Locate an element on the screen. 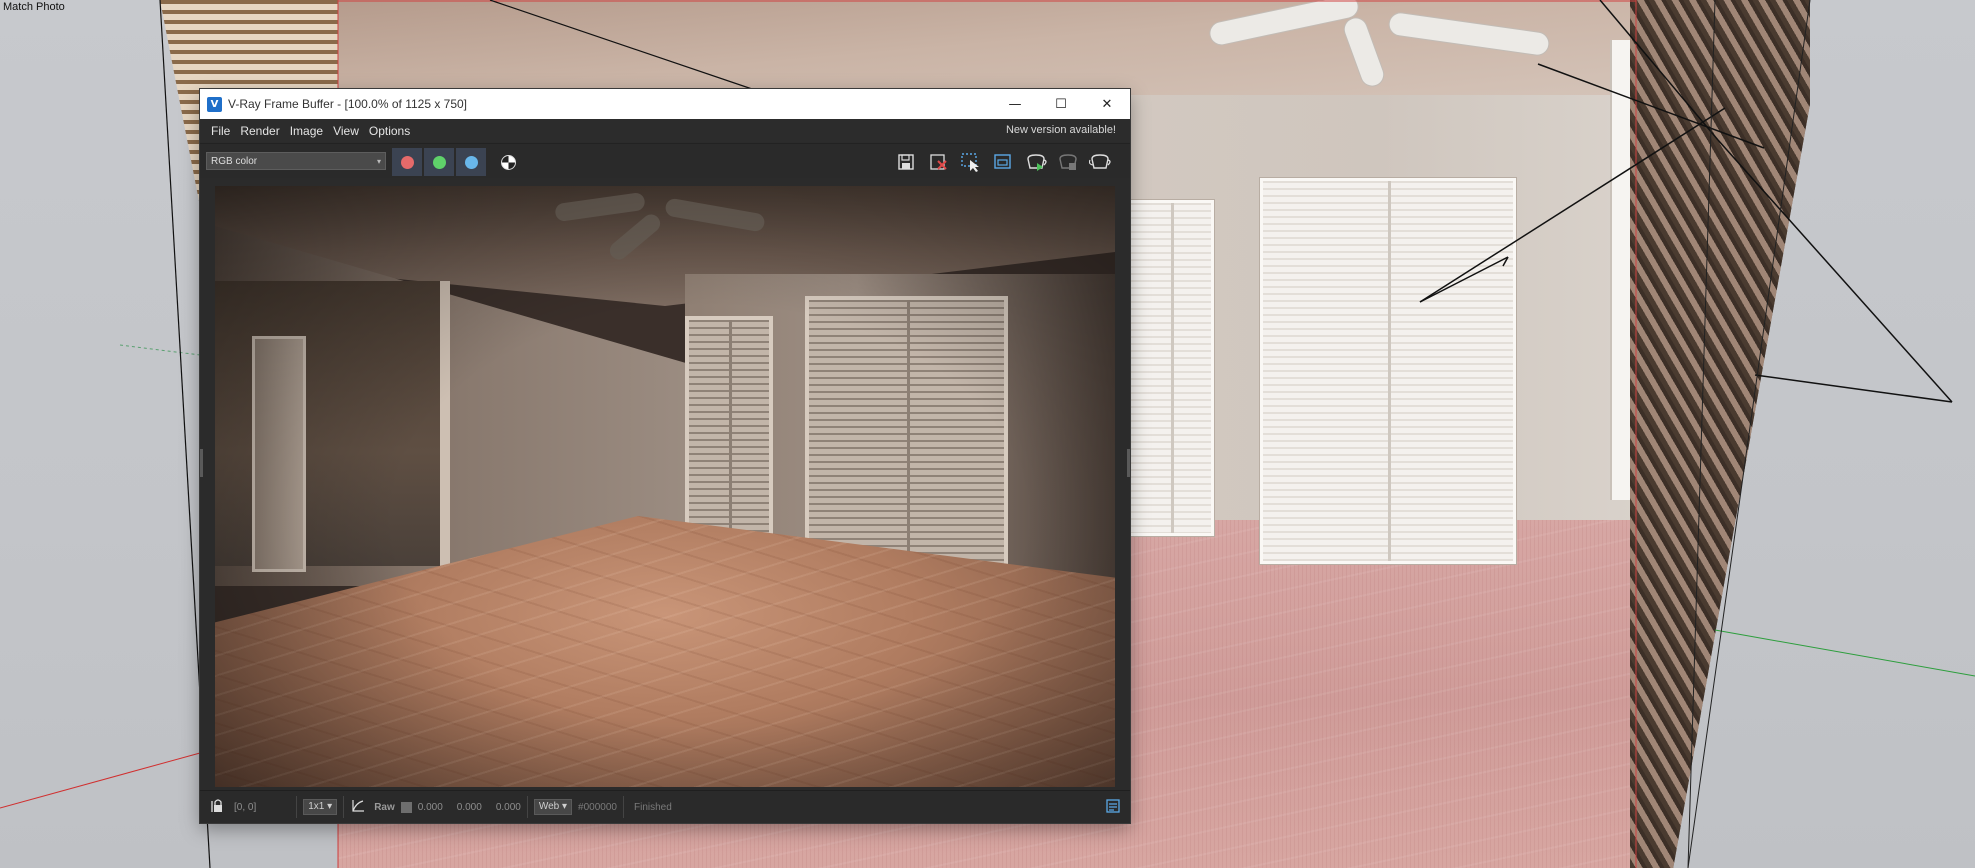 This screenshot has height=868, width=1975. minimize-button: — is located at coordinates (1015, 104).